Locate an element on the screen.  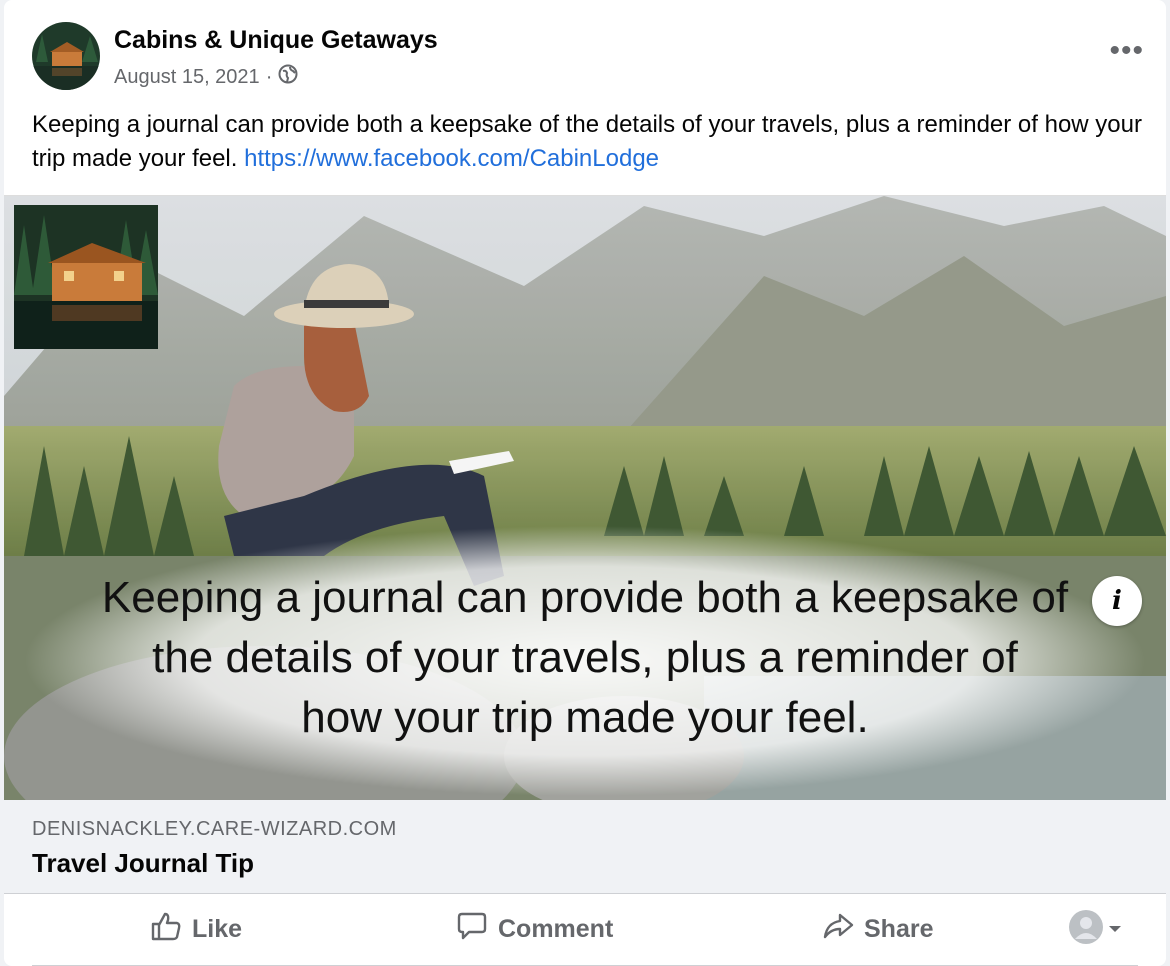
more-options-button: ••• is located at coordinates (1126, 51).